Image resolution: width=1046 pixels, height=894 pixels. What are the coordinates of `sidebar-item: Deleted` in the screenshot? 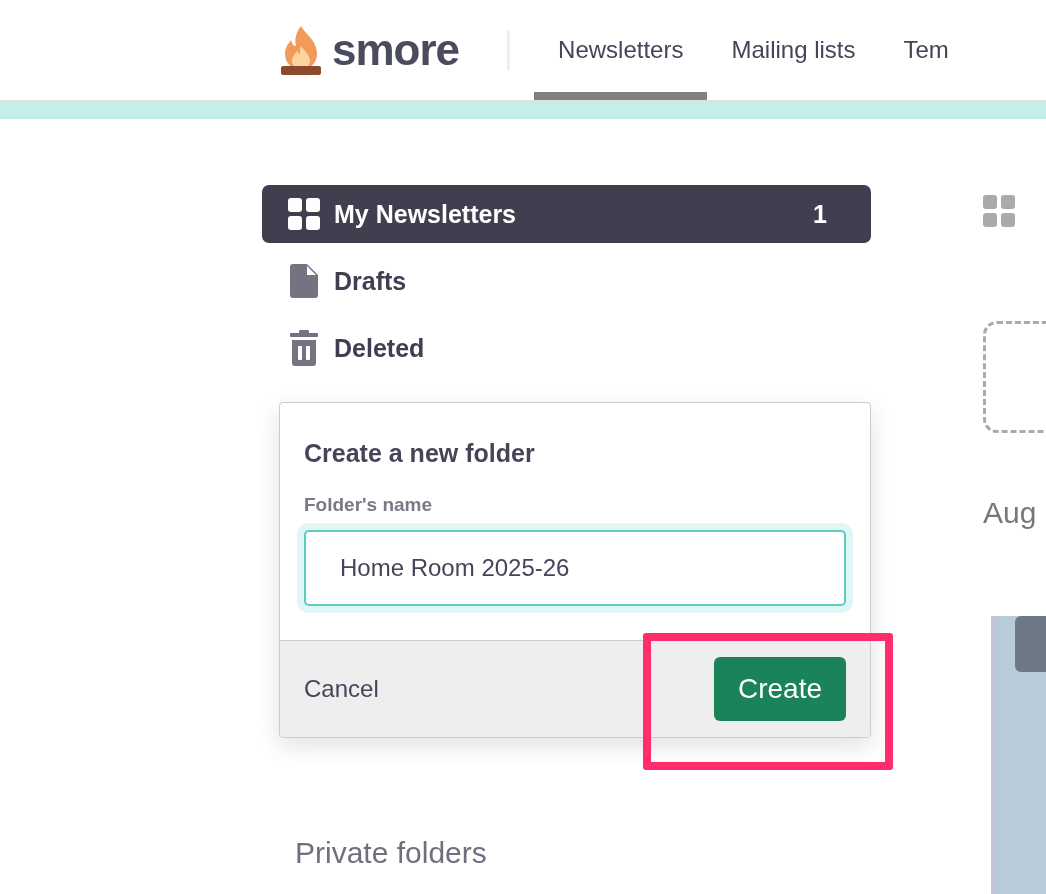 It's located at (566, 348).